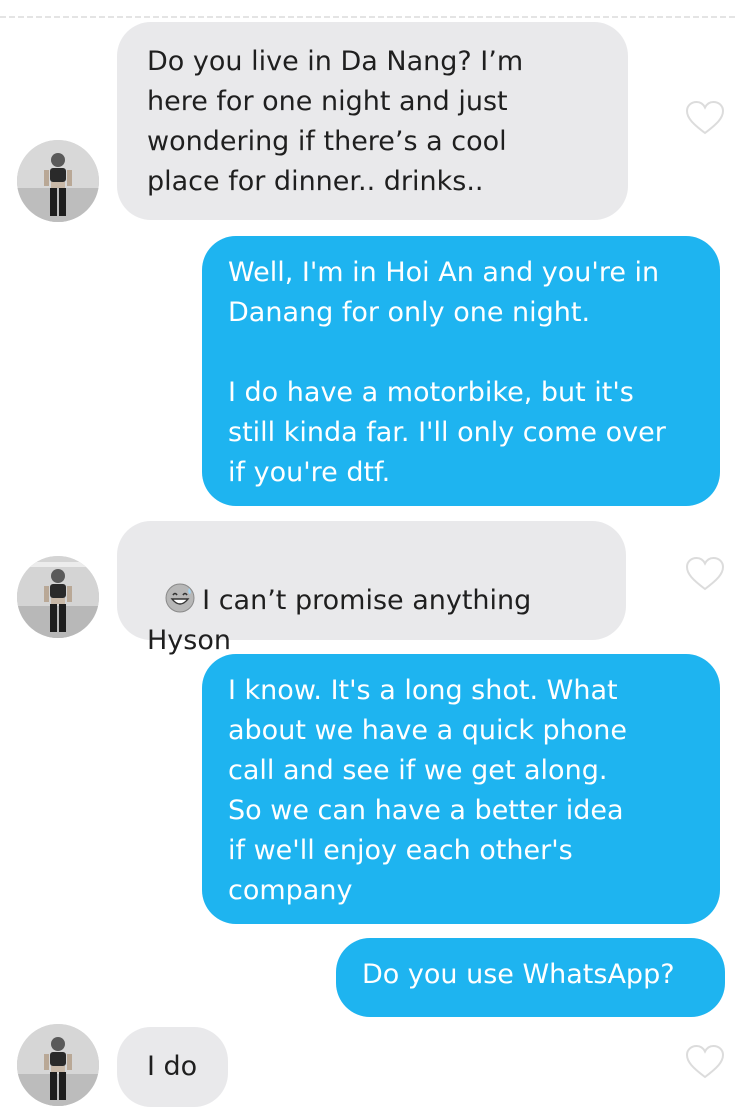 The image size is (735, 1116). Describe the element at coordinates (530, 977) in the screenshot. I see `message-bubble-sent: Do you use WhatsApp?` at that location.